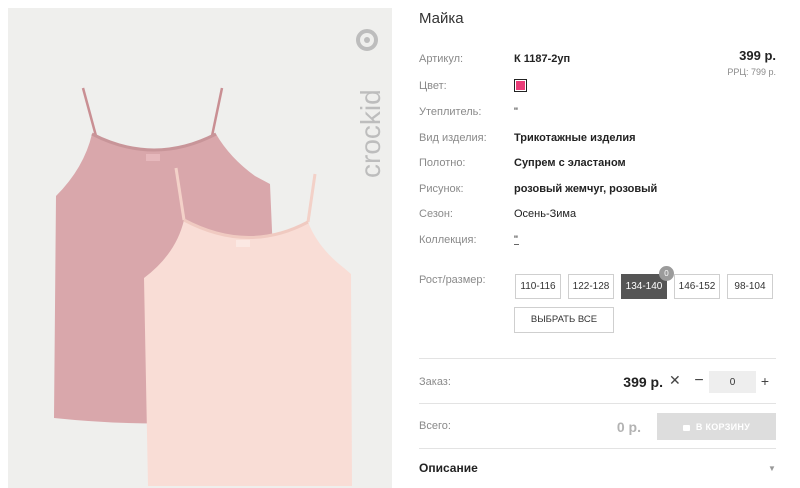  I want to click on select-all-sizes-button: ВЫБРАТЬ ВСЕ, so click(564, 320).